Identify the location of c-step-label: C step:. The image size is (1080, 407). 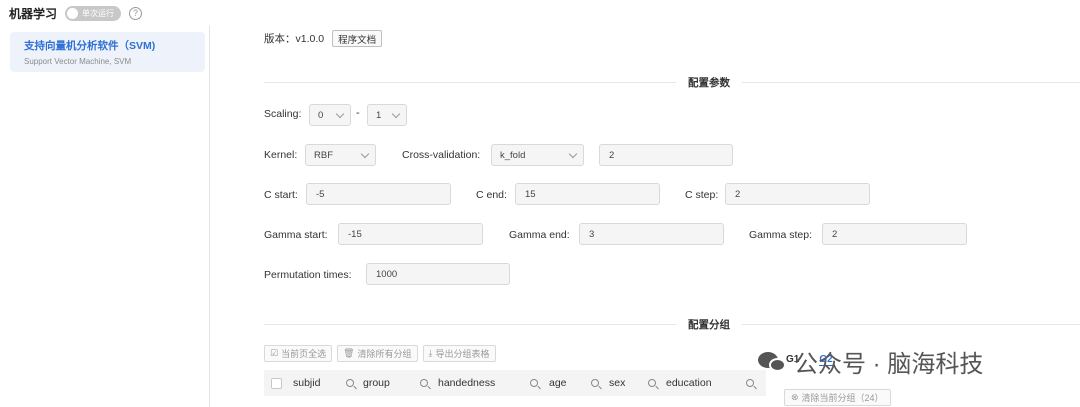
(702, 195).